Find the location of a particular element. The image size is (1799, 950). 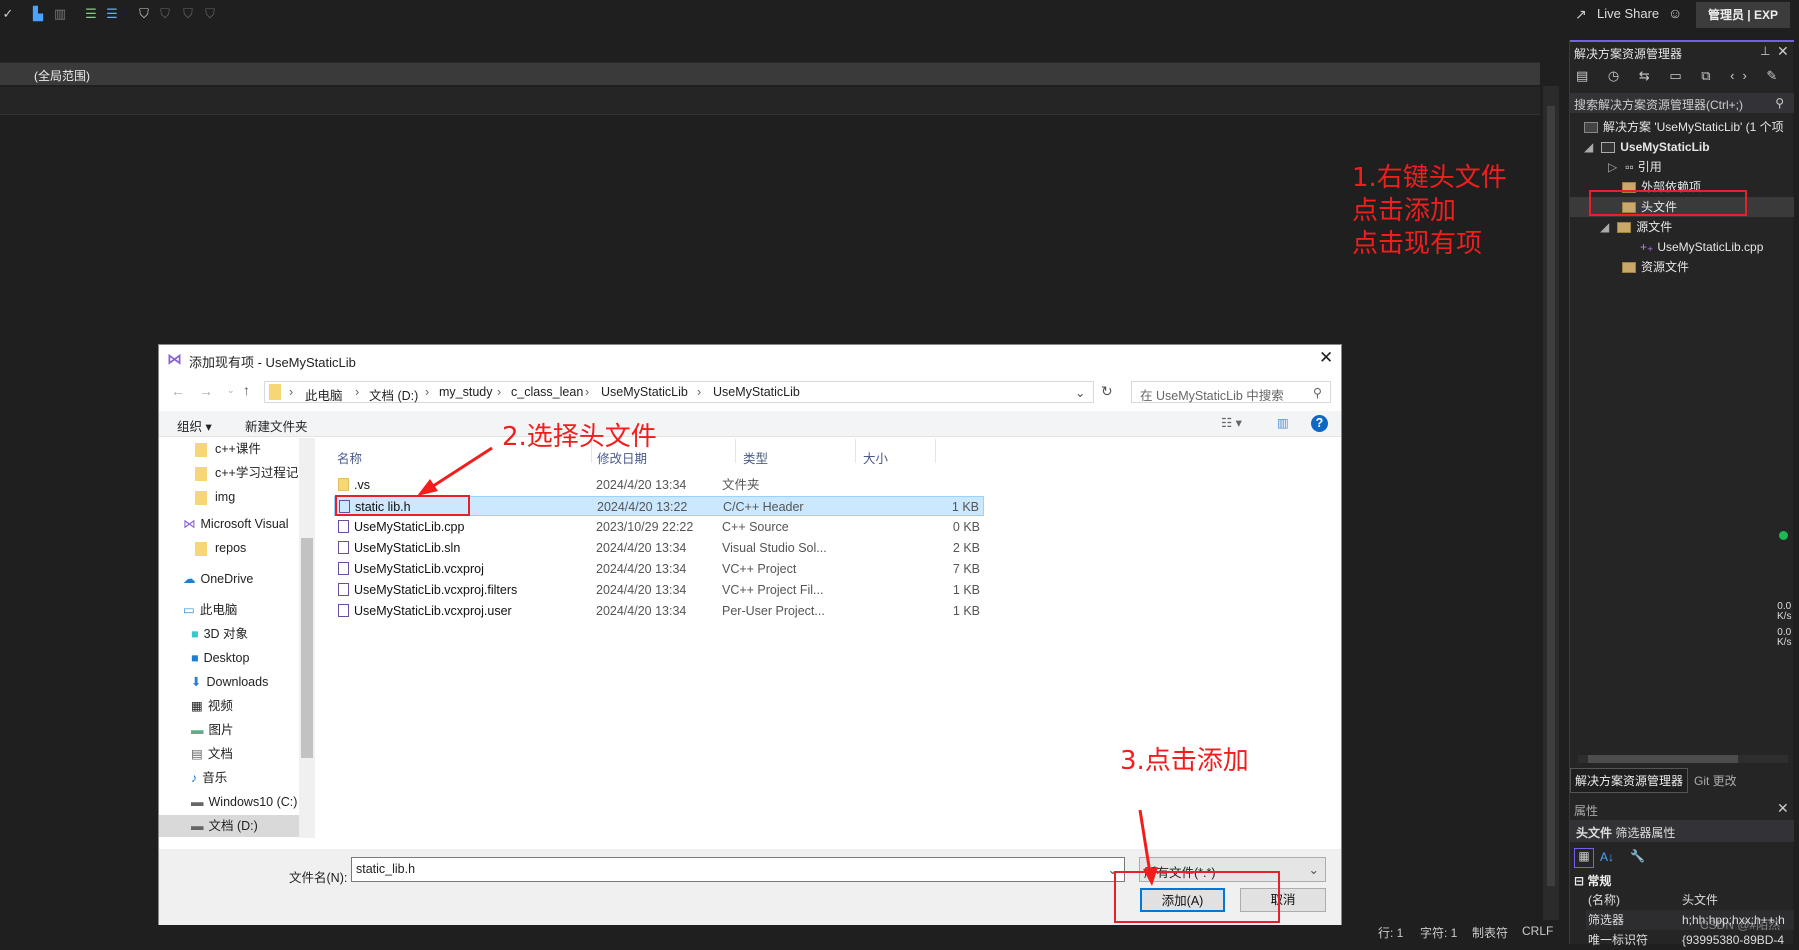

status-dot is located at coordinates (1783, 535).